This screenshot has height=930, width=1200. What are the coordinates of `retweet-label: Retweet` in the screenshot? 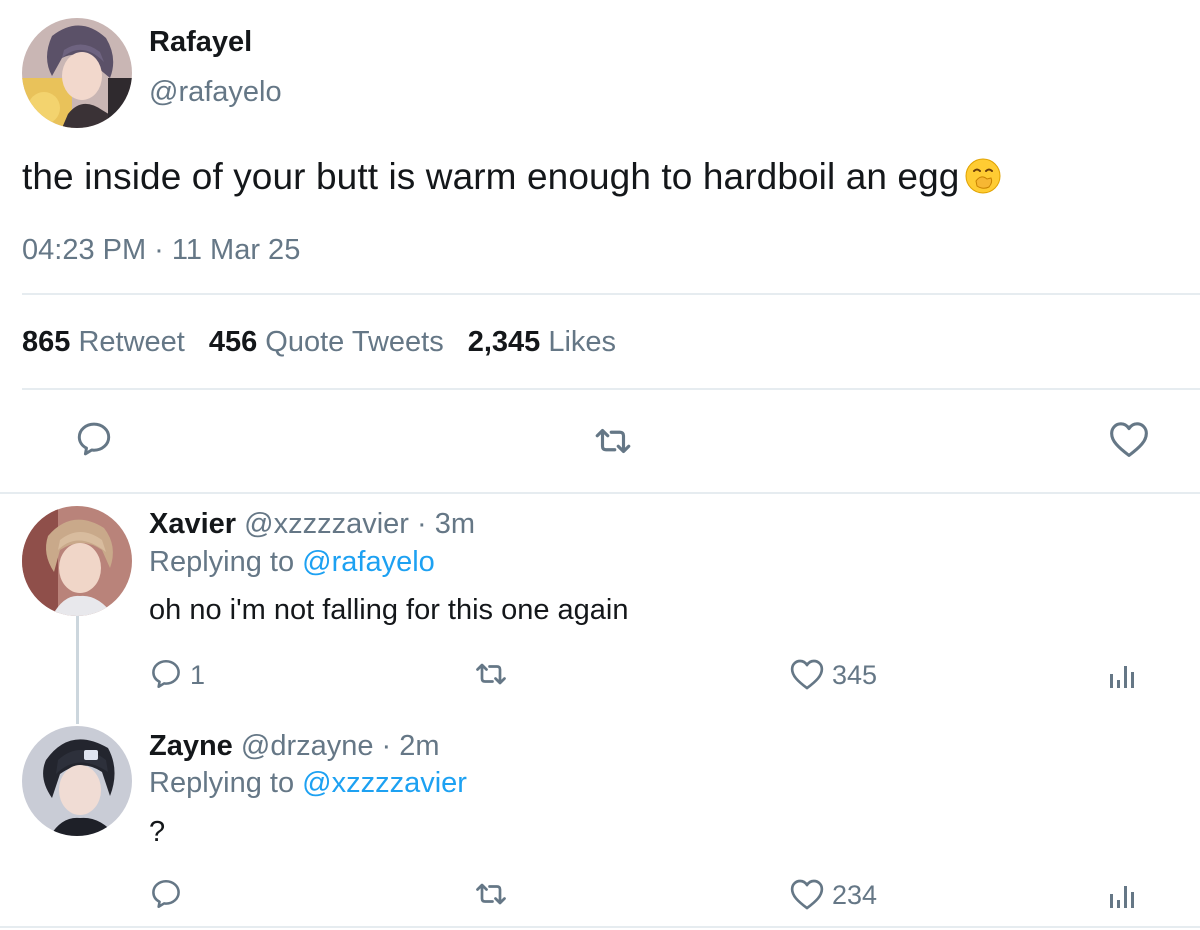 It's located at (131, 342).